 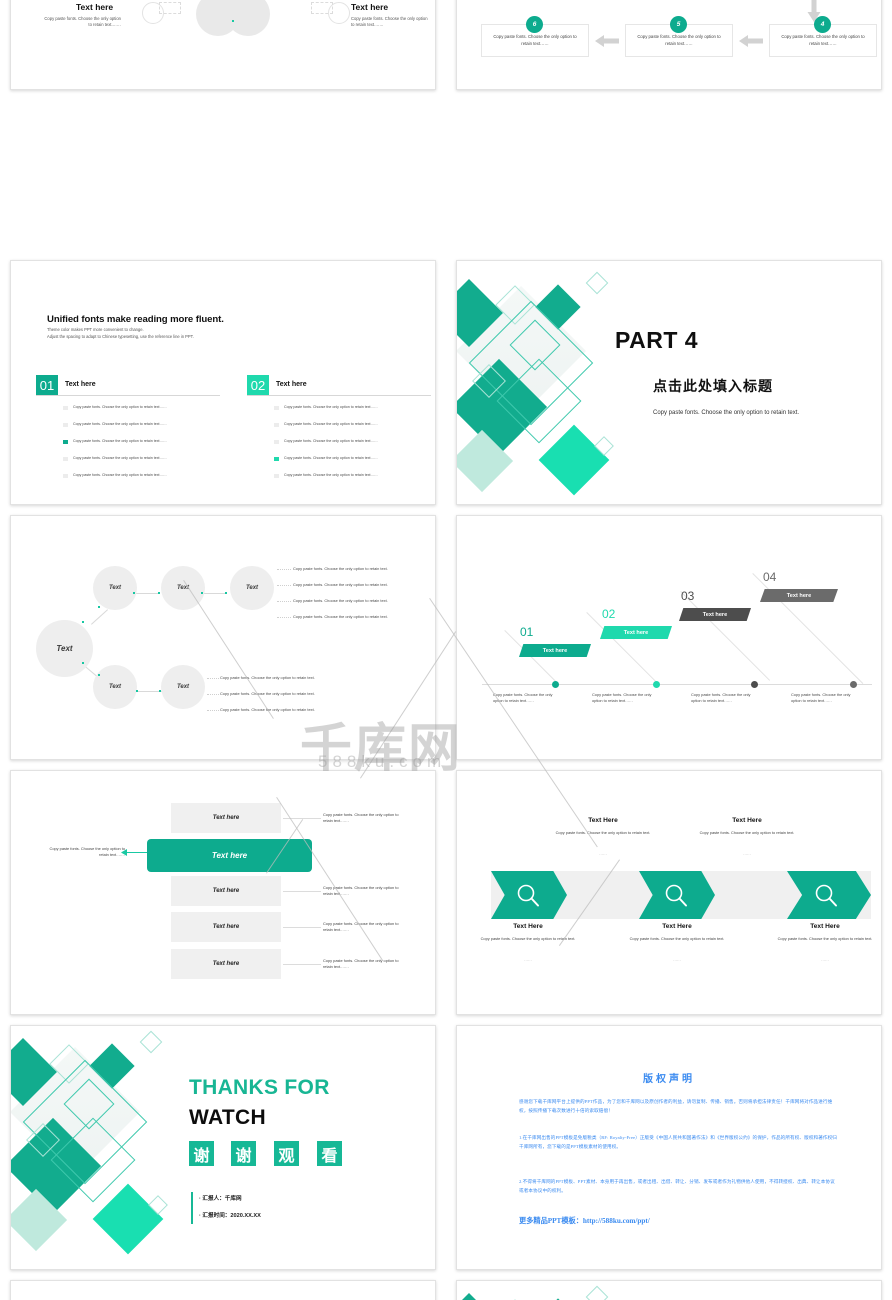 What do you see at coordinates (115, 588) in the screenshot?
I see `circle-node-1: Text` at bounding box center [115, 588].